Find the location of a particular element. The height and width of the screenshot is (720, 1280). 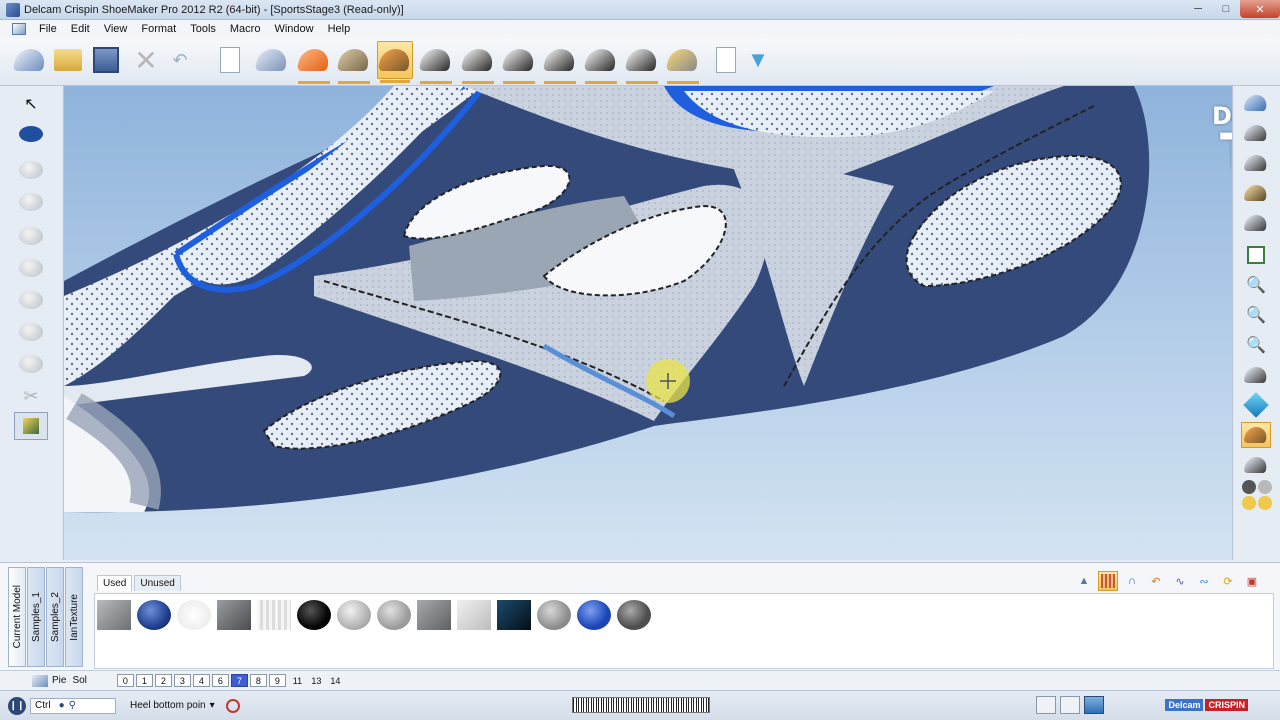

document-icon is located at coordinates (726, 60).